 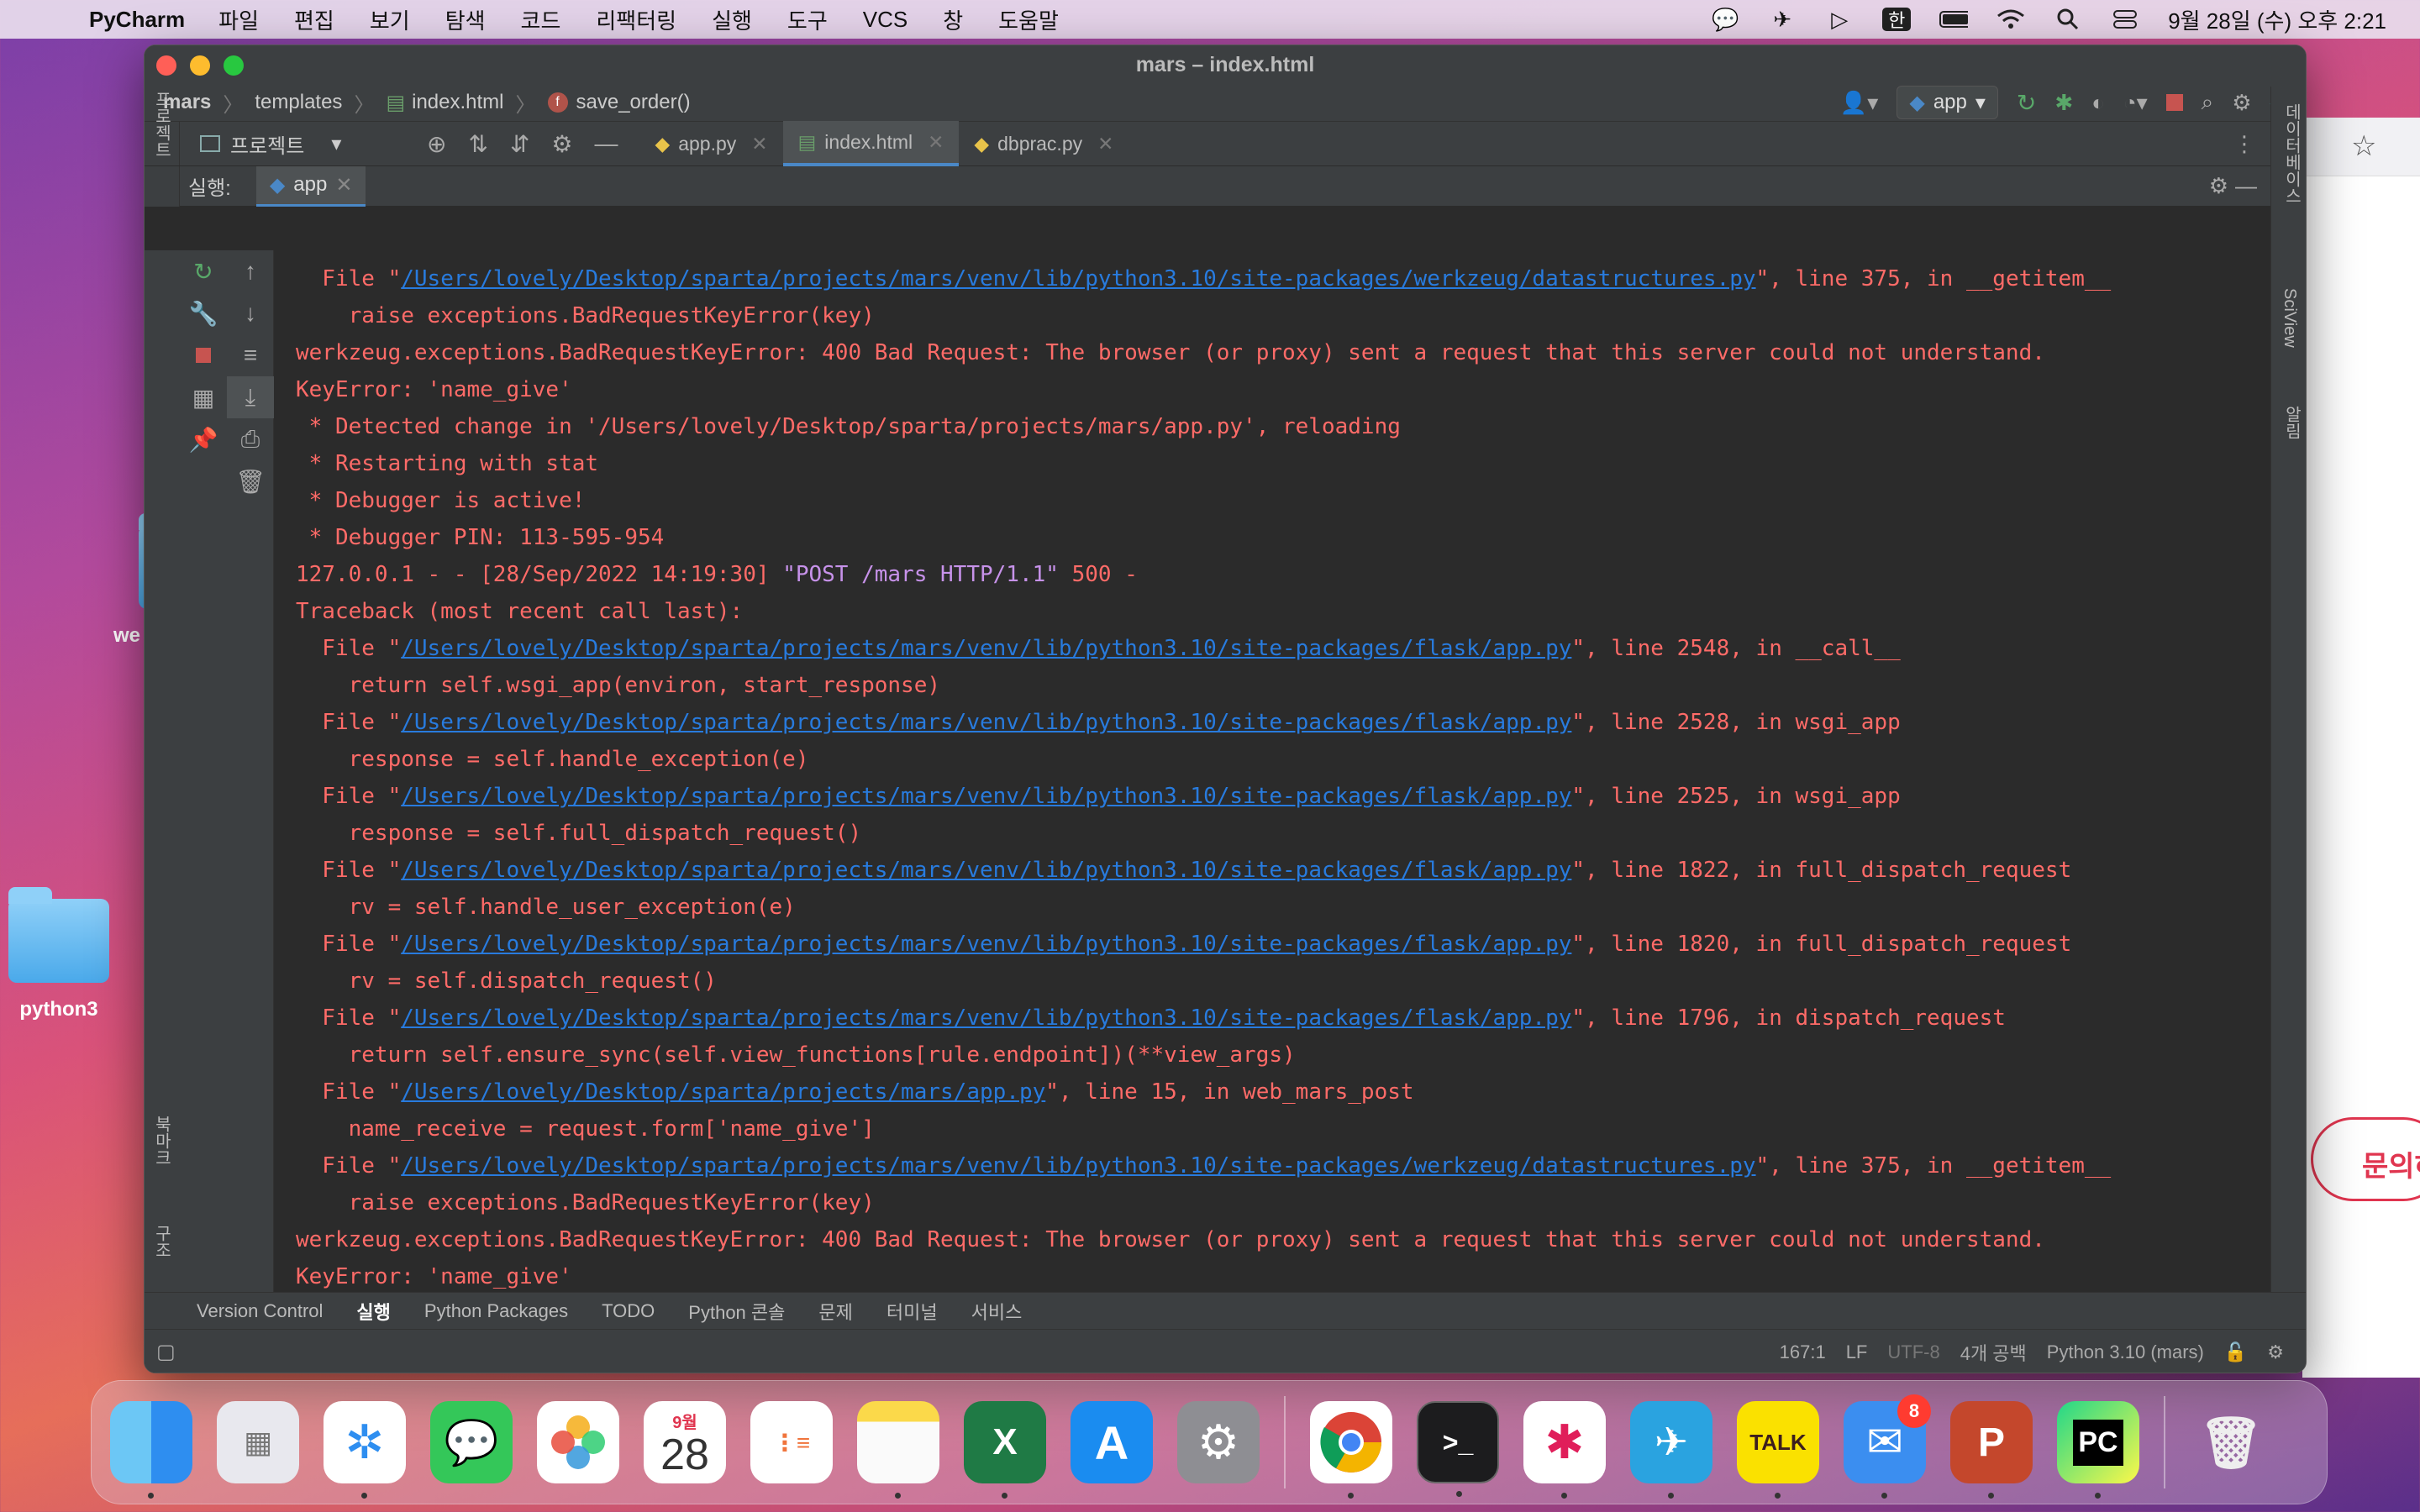 What do you see at coordinates (465, 19) in the screenshot?
I see `menu-navigate: 탐색` at bounding box center [465, 19].